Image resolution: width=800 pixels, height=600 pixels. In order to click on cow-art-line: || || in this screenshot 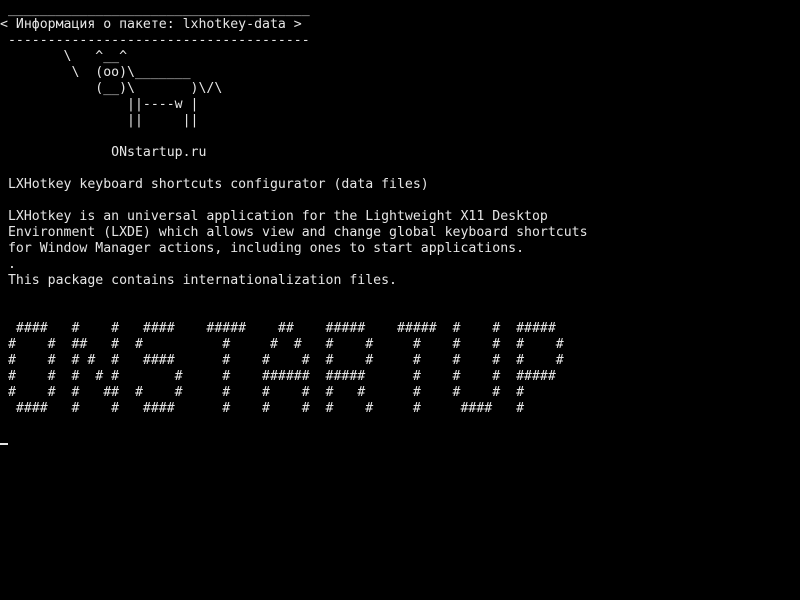, I will do `click(99, 120)`.